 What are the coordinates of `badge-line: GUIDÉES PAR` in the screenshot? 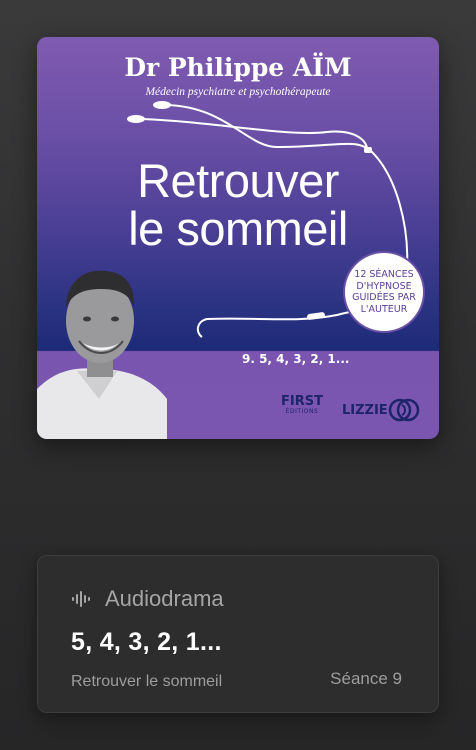 It's located at (384, 297).